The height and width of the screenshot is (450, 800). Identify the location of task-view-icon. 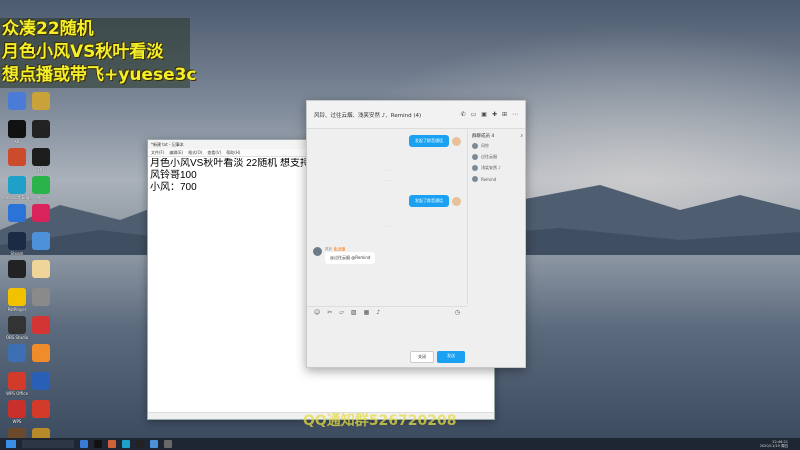
(84, 444).